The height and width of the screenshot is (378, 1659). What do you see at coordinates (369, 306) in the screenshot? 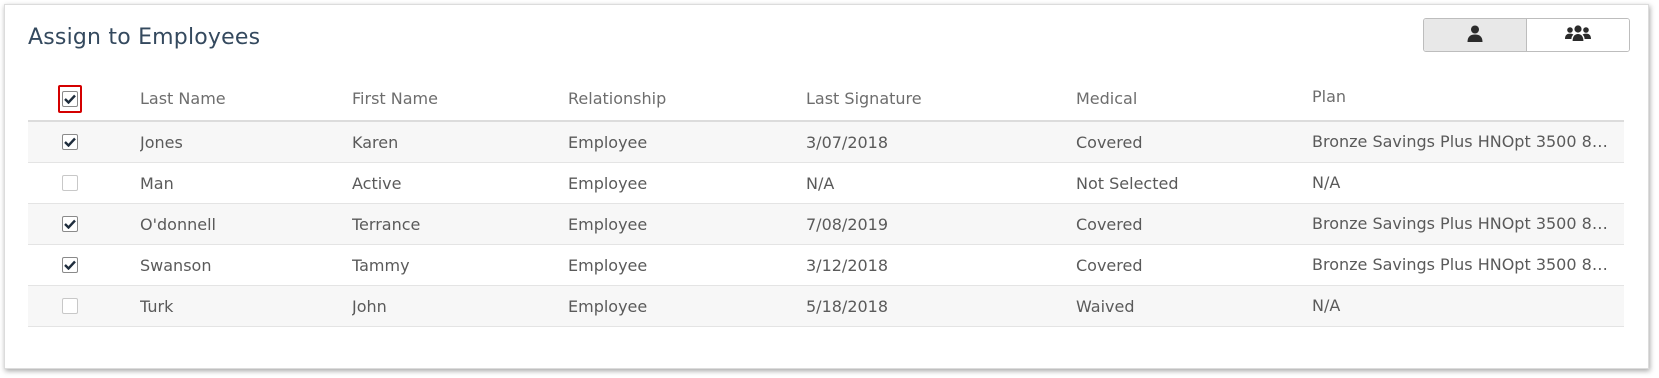
I see `cell-first-name: John` at bounding box center [369, 306].